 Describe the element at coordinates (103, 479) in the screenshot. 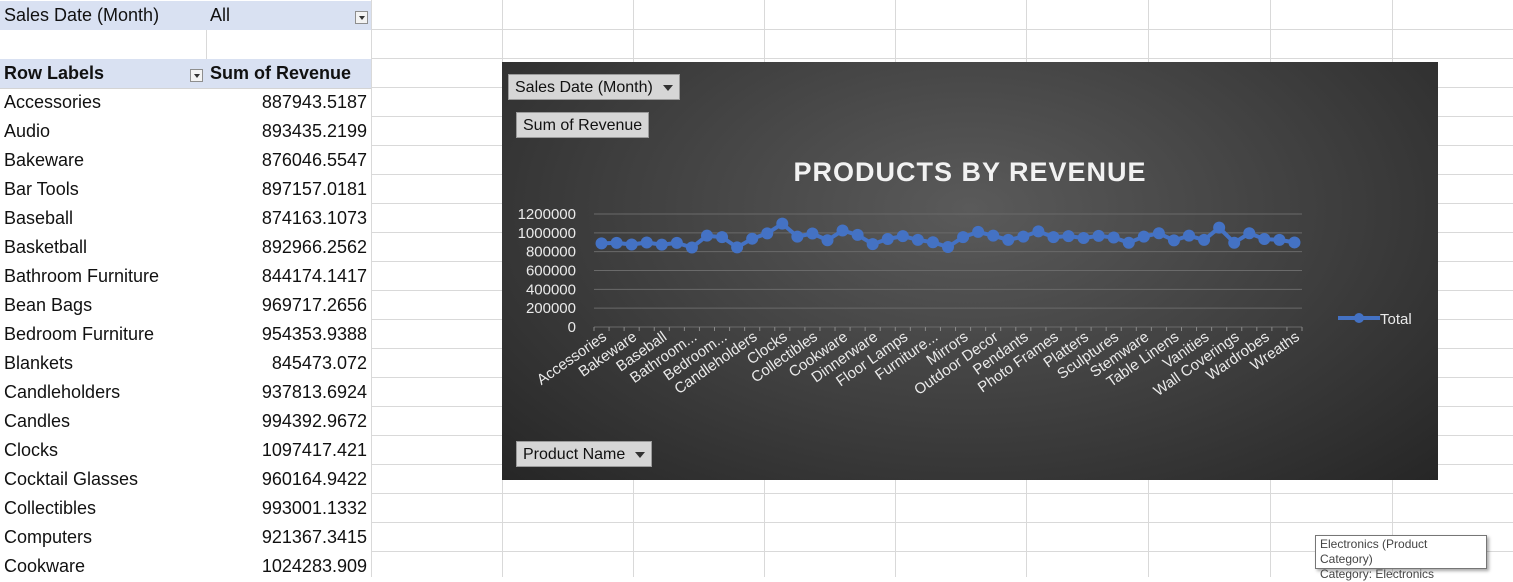

I see `pivot-row-label: Cocktail Glasses` at that location.